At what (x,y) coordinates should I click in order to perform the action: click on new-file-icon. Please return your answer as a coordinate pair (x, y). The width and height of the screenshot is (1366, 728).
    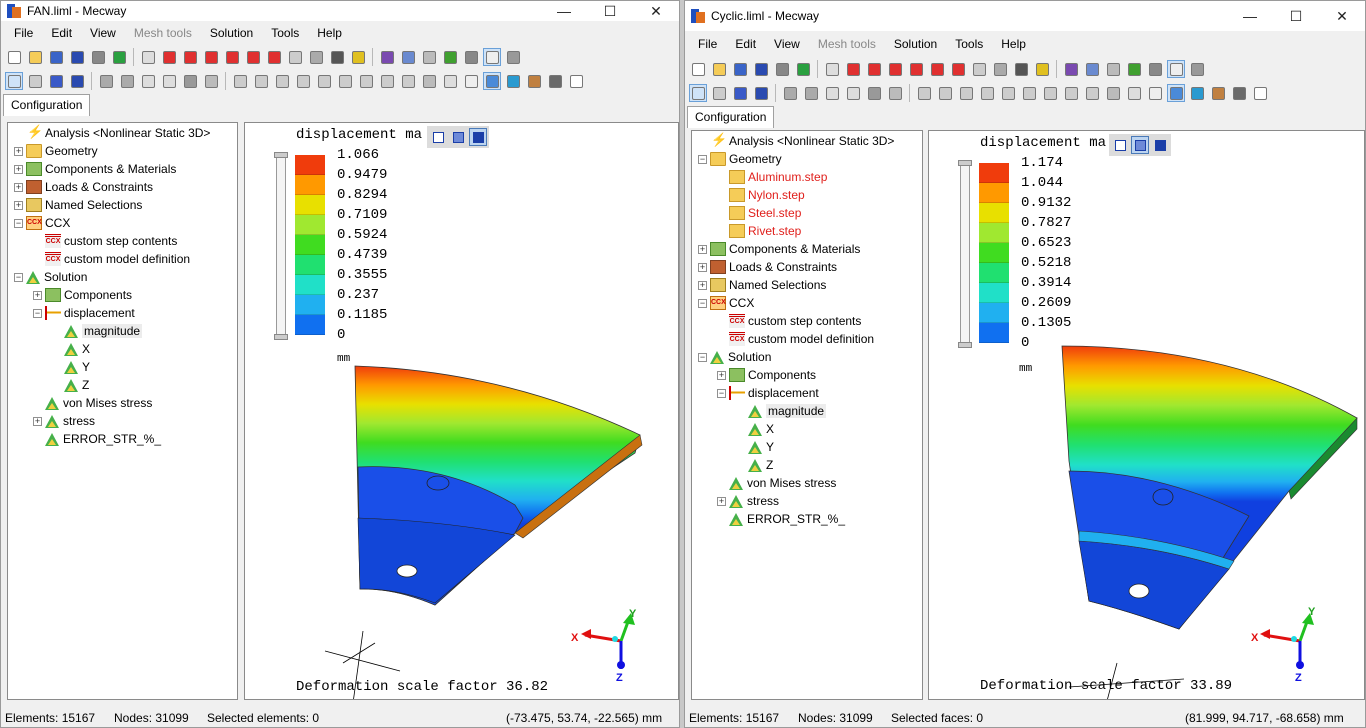
    Looking at the image, I should click on (698, 69).